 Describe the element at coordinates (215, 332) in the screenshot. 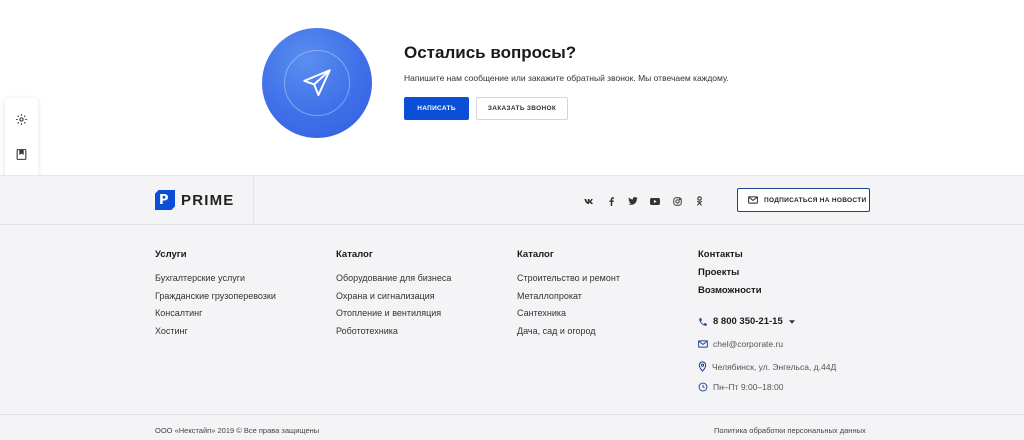

I see `footer-link: Хостинг` at that location.